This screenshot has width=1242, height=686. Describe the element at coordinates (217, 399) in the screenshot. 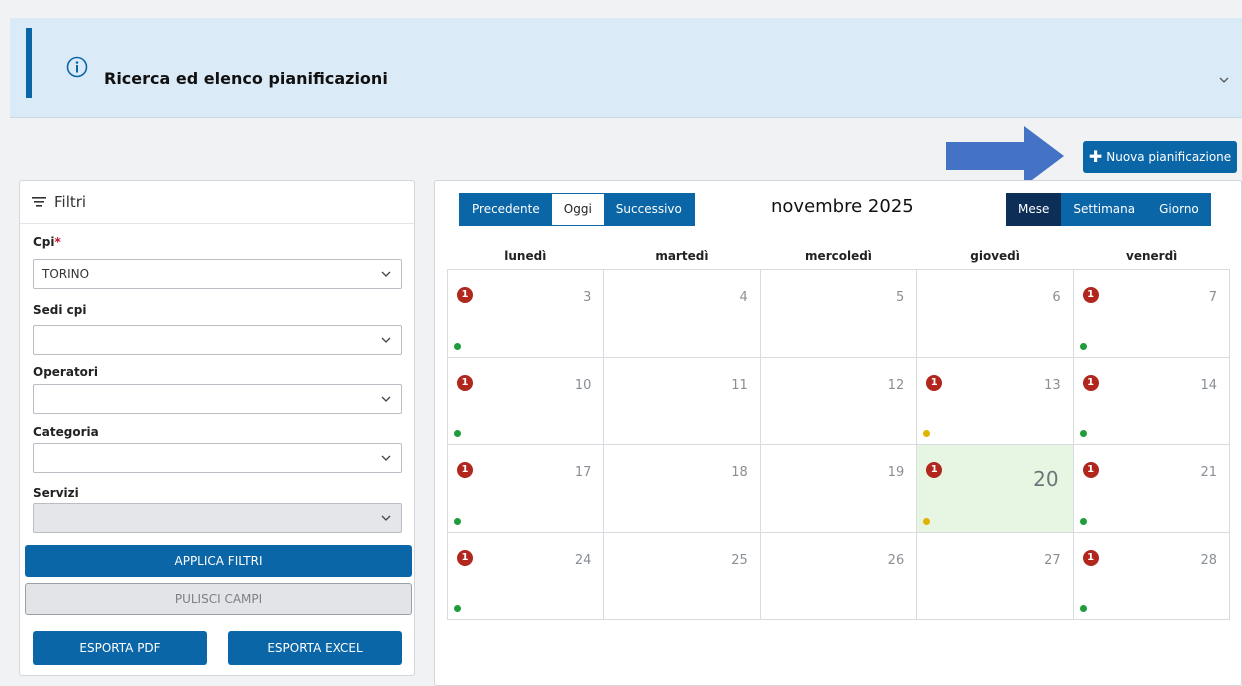

I see `operatori-select` at that location.